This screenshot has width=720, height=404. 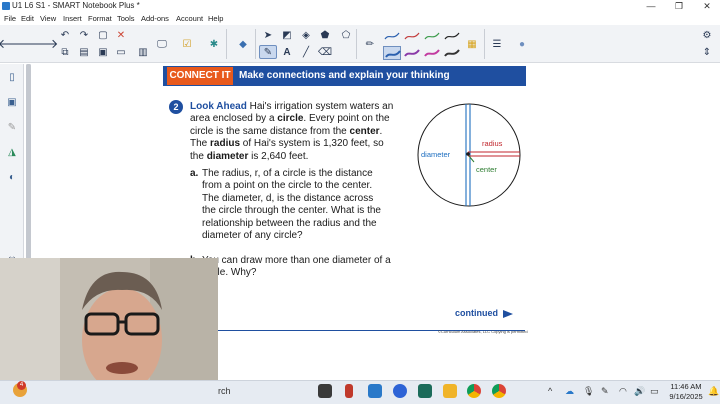 What do you see at coordinates (84, 52) in the screenshot?
I see `open-file-icon: ▤` at bounding box center [84, 52].